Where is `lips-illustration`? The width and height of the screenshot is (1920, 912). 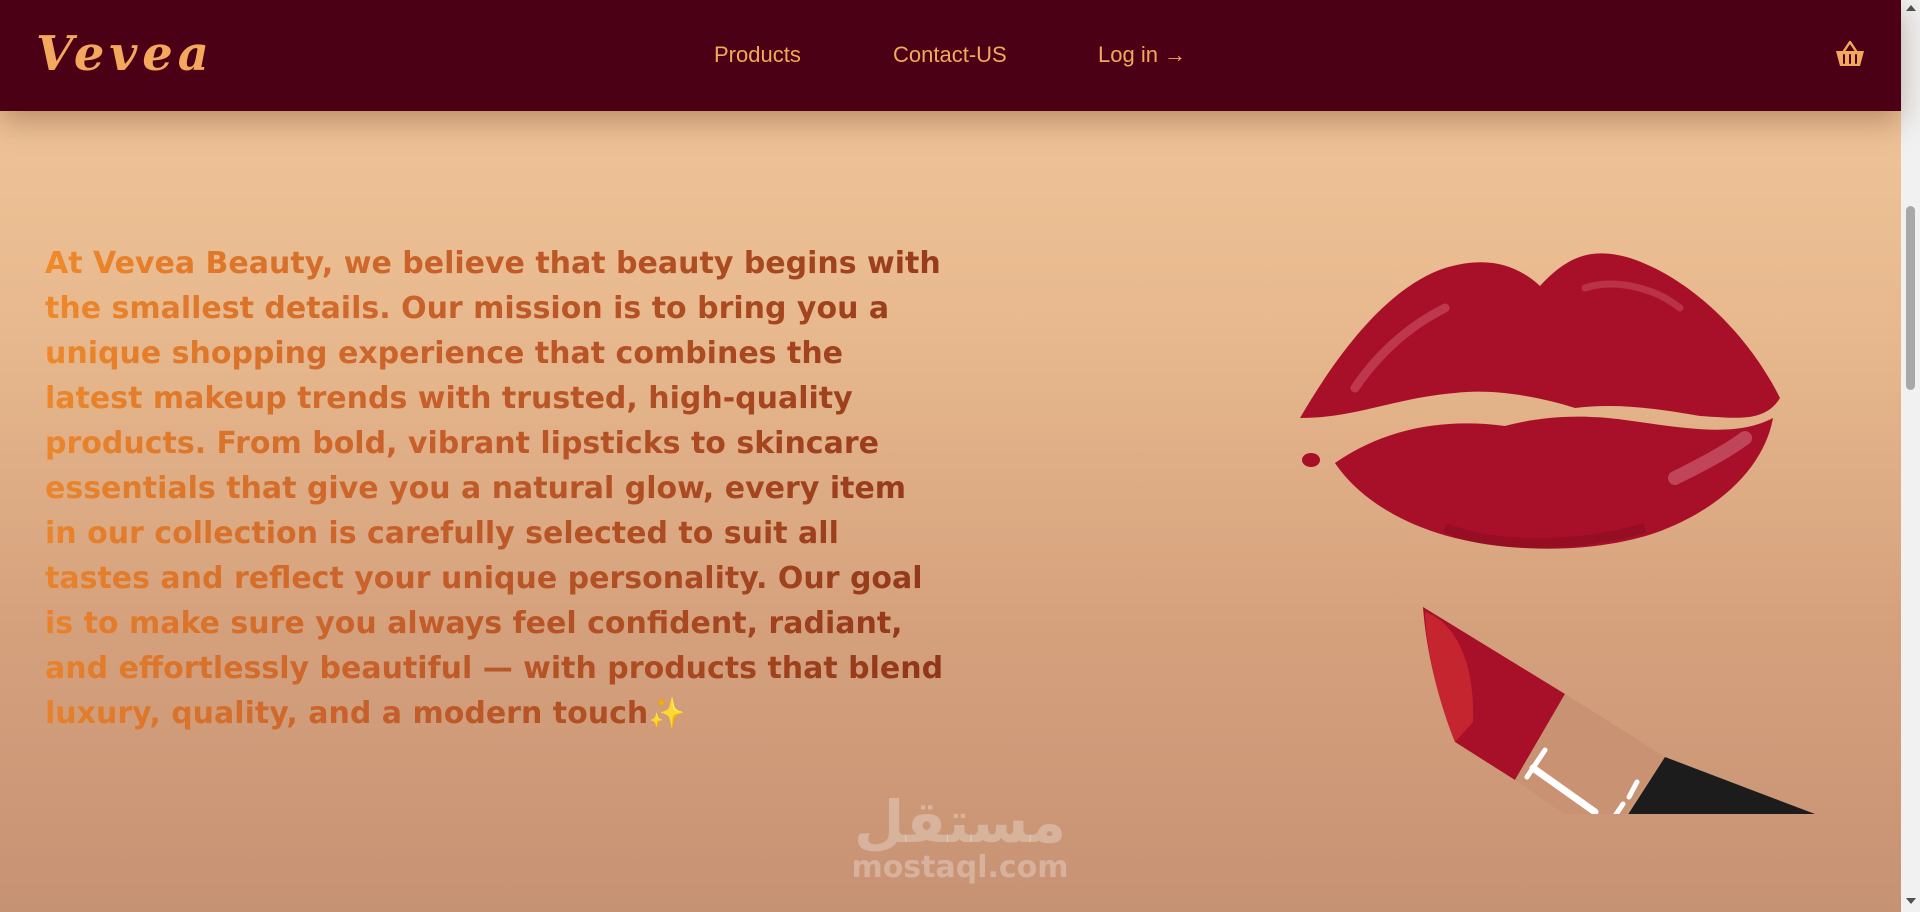 lips-illustration is located at coordinates (1540, 401).